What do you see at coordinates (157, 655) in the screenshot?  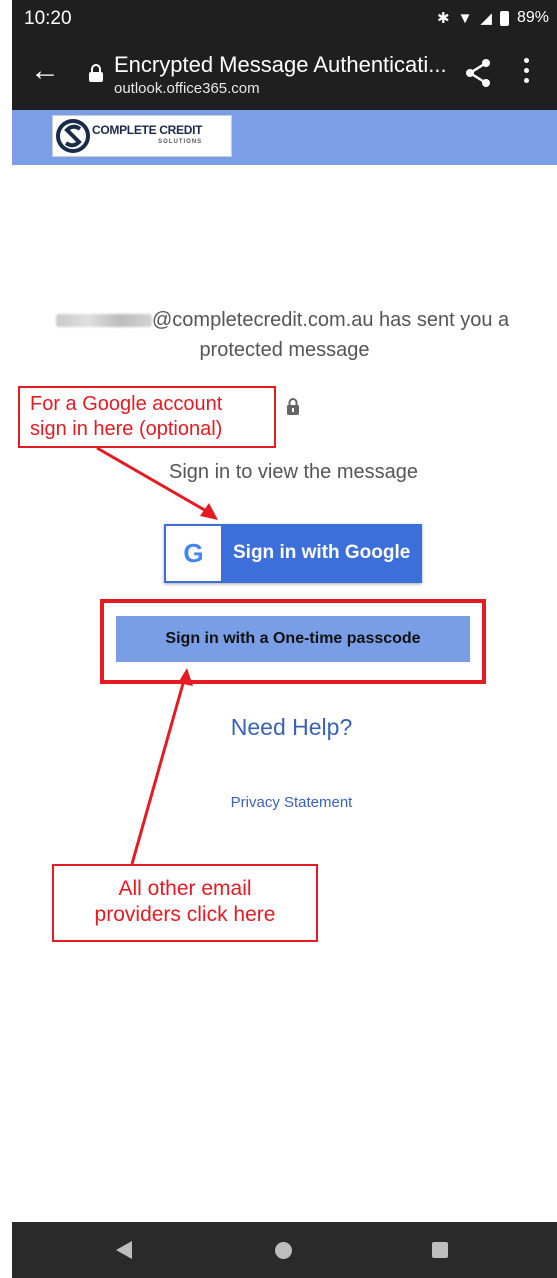 I see `annotation-arrows` at bounding box center [157, 655].